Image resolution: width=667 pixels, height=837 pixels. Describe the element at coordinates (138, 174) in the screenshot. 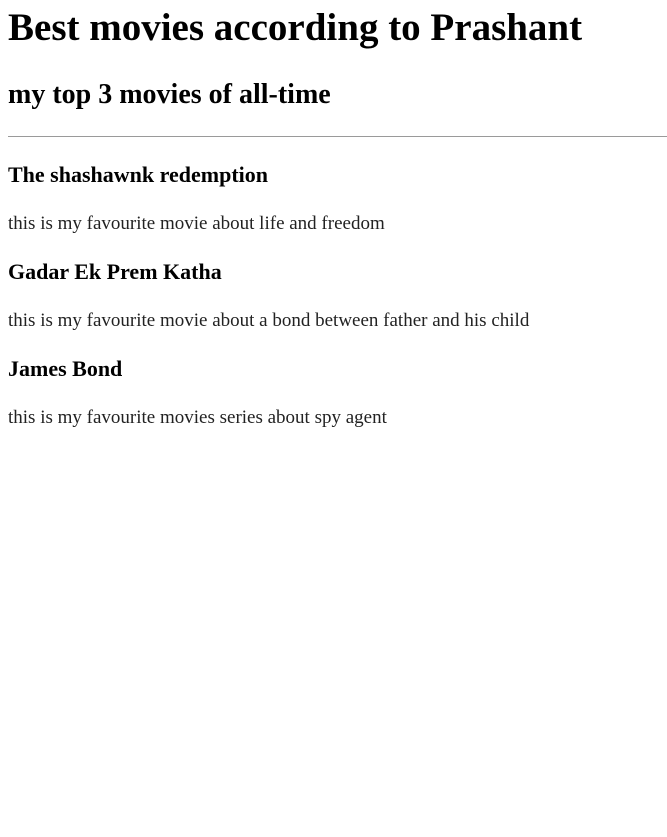

I see `movie-title-1: The shashawnk redemption` at that location.